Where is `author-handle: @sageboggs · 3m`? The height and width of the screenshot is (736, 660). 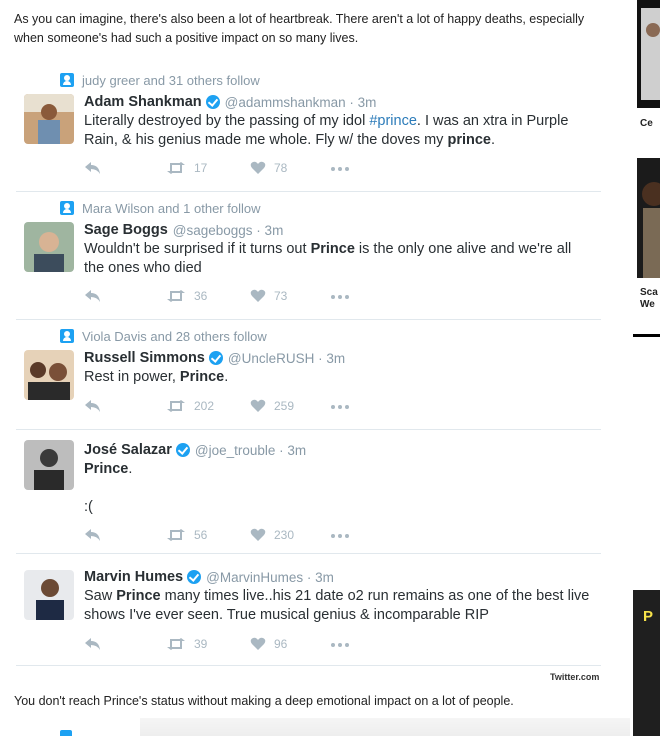
author-handle: @sageboggs · 3m is located at coordinates (228, 230).